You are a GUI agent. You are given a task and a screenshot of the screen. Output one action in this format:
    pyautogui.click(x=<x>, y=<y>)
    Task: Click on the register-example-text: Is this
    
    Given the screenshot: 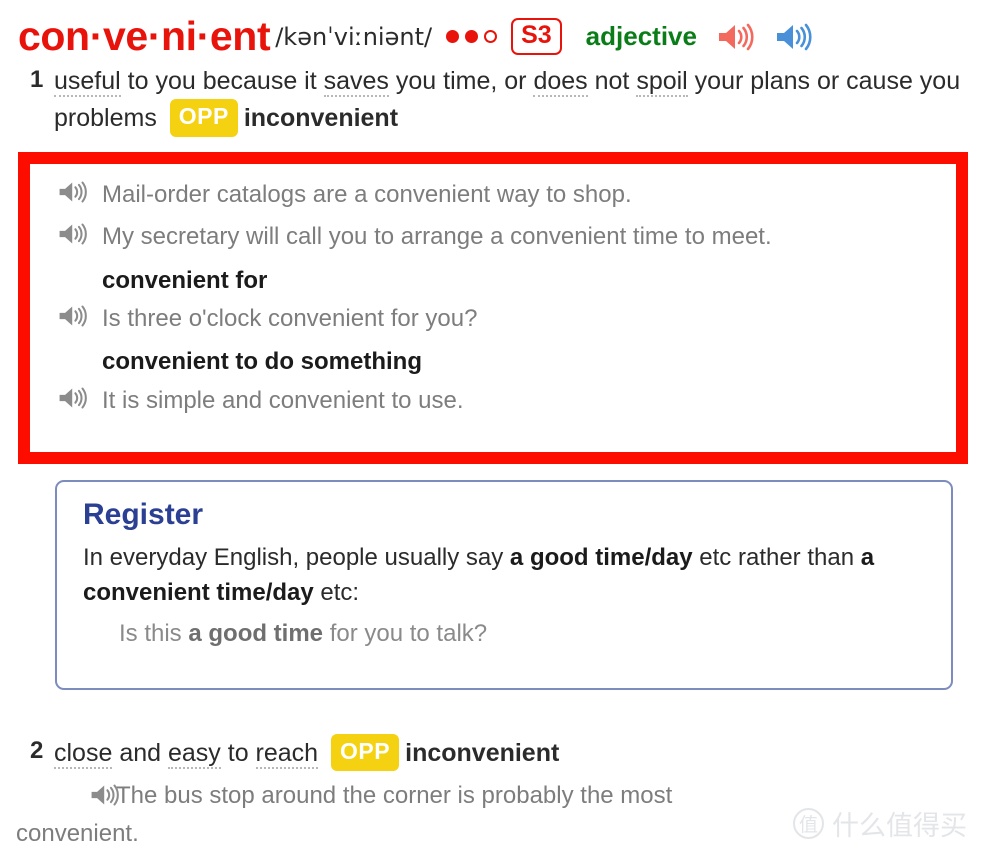 What is the action you would take?
    pyautogui.click(x=154, y=633)
    